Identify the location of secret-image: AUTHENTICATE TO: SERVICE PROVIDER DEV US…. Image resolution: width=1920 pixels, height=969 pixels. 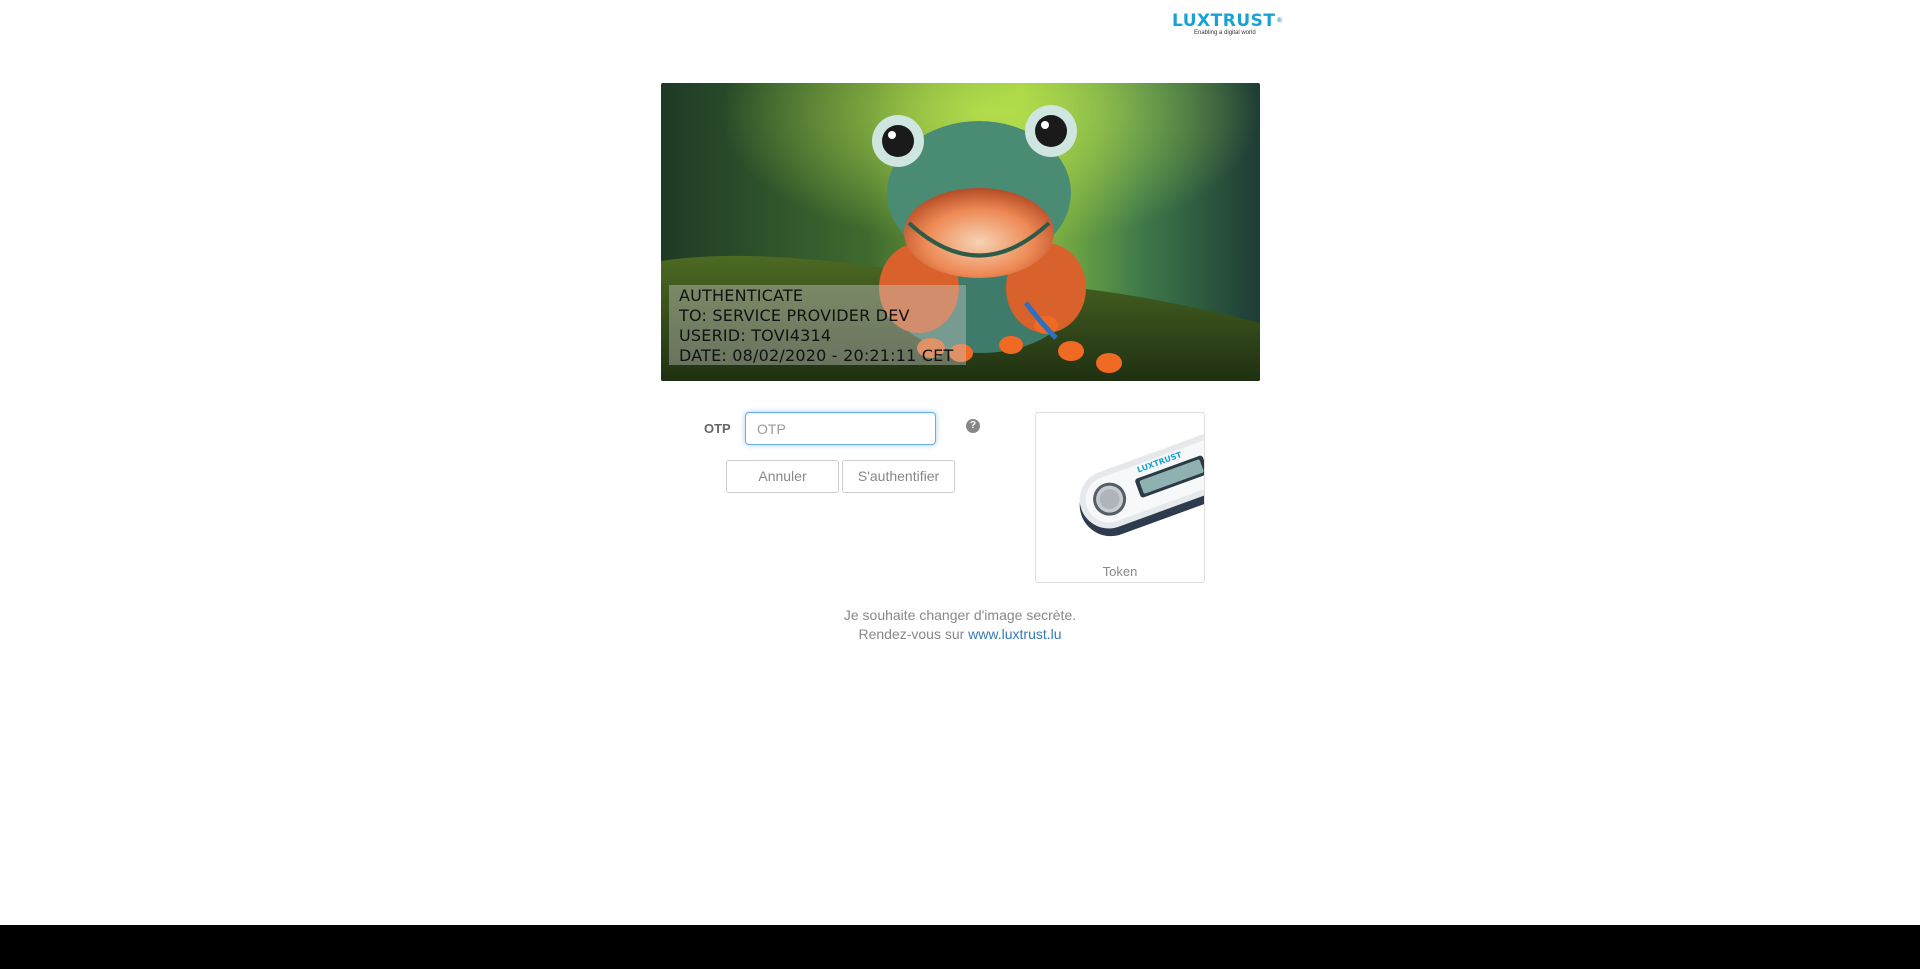
(960, 232).